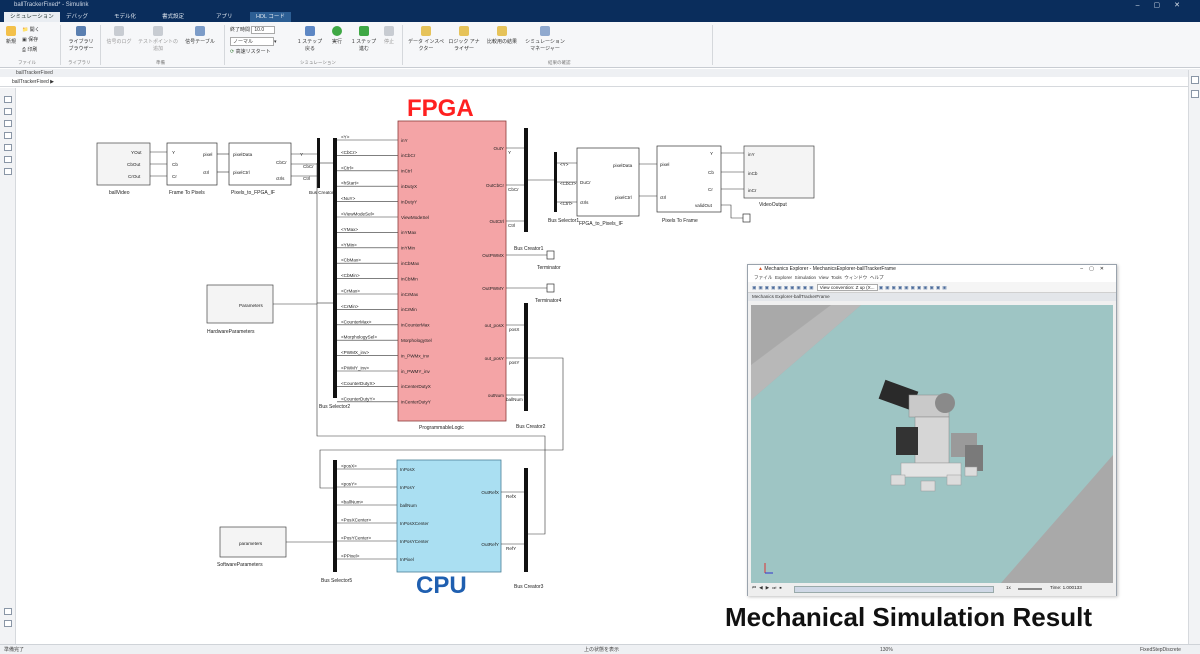 Image resolution: width=1200 pixels, height=654 pixels. Describe the element at coordinates (301, 154) in the screenshot. I see `bus-creator-label: Y` at that location.